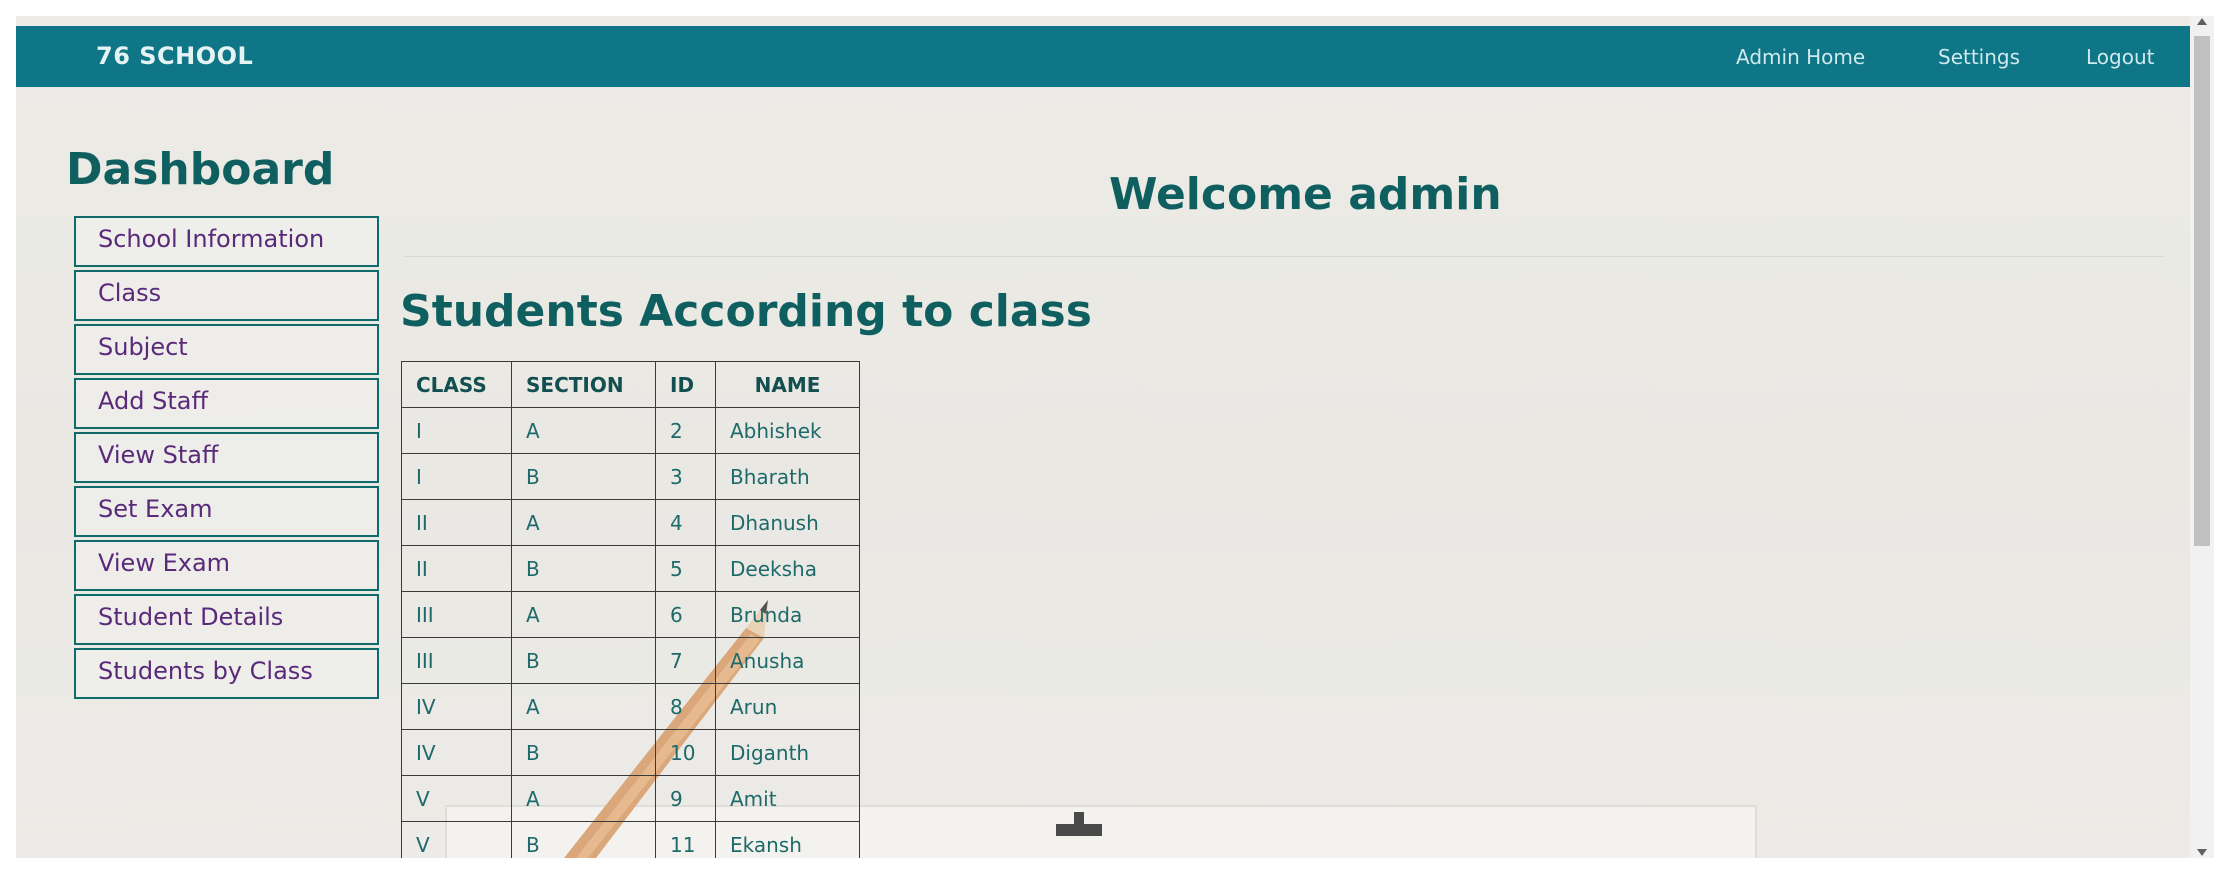  I want to click on table-header-row: CLASS SECTION ID NAME, so click(630, 384).